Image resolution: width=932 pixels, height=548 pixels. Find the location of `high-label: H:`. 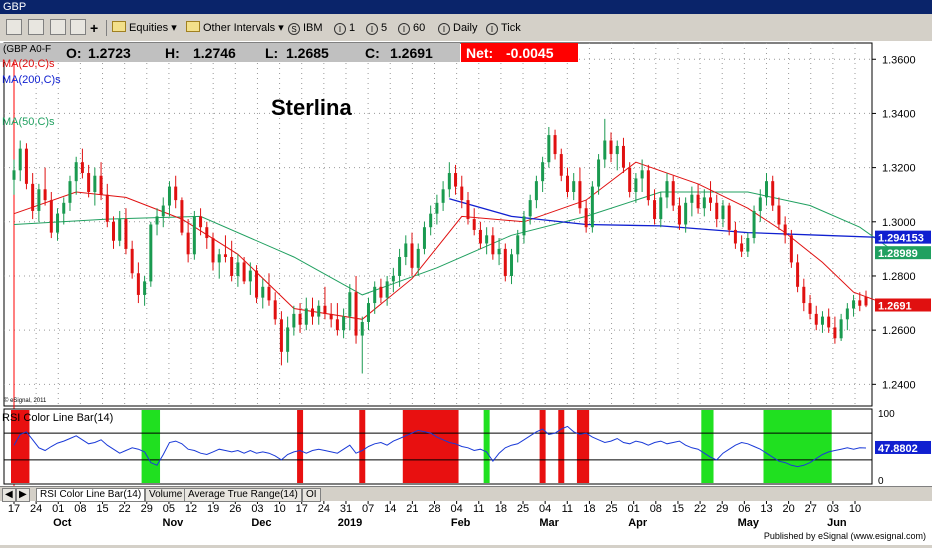

high-label: H: is located at coordinates (172, 53).